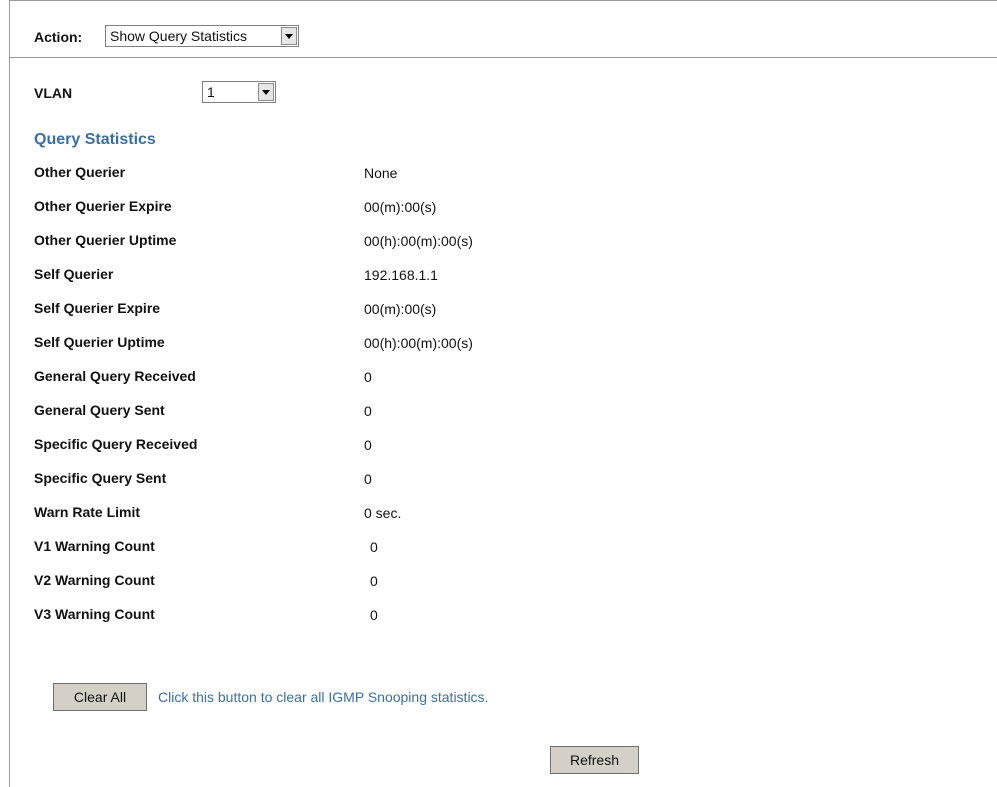 This screenshot has width=997, height=787. Describe the element at coordinates (94, 546) in the screenshot. I see `stat-label: V1 Warning Count` at that location.